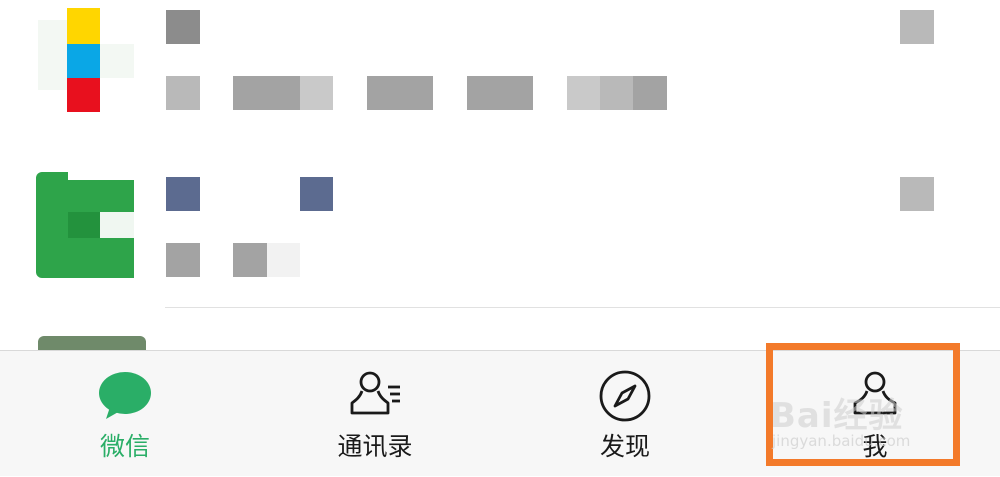  Describe the element at coordinates (624, 446) in the screenshot. I see `tab-label: 发现` at that location.